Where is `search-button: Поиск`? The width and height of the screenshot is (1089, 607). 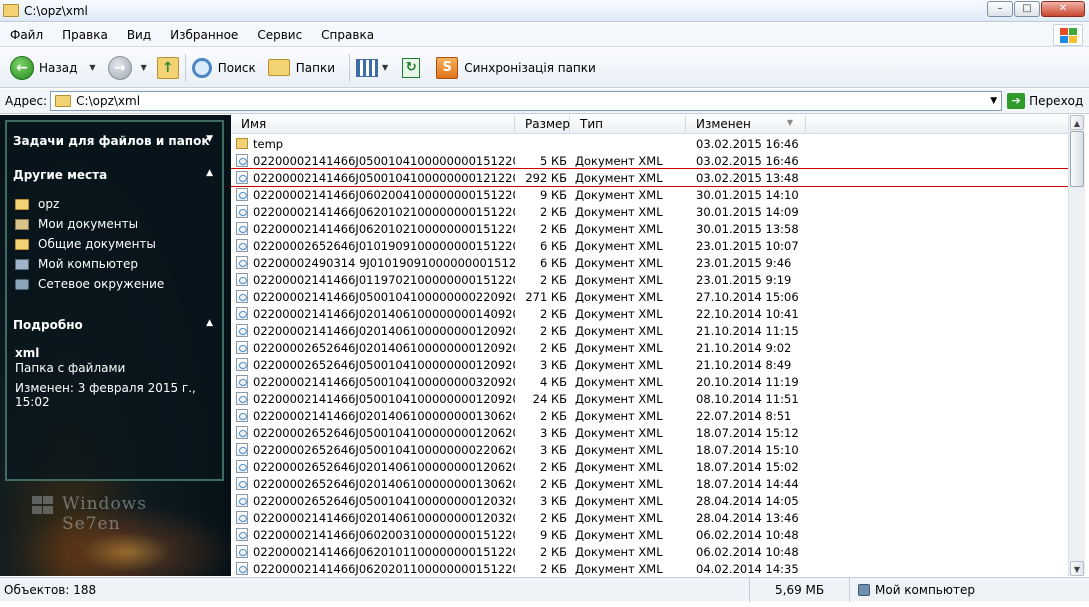 search-button: Поиск is located at coordinates (223, 68).